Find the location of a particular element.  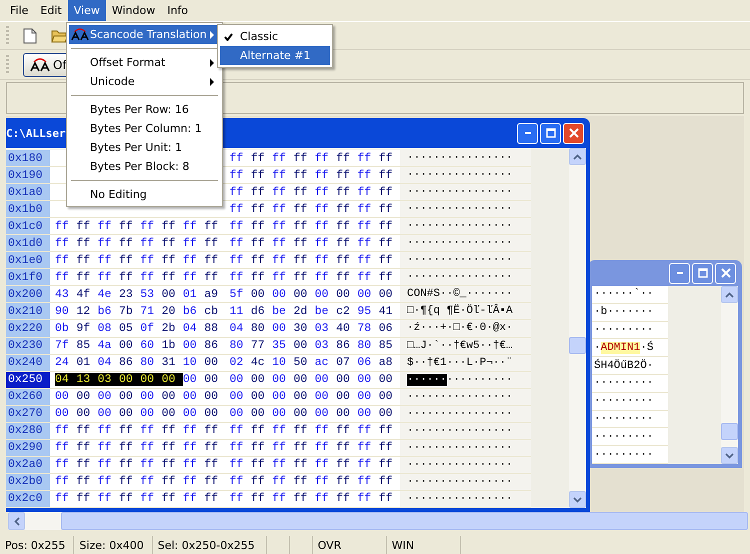

menu-option: Classic is located at coordinates (275, 36).